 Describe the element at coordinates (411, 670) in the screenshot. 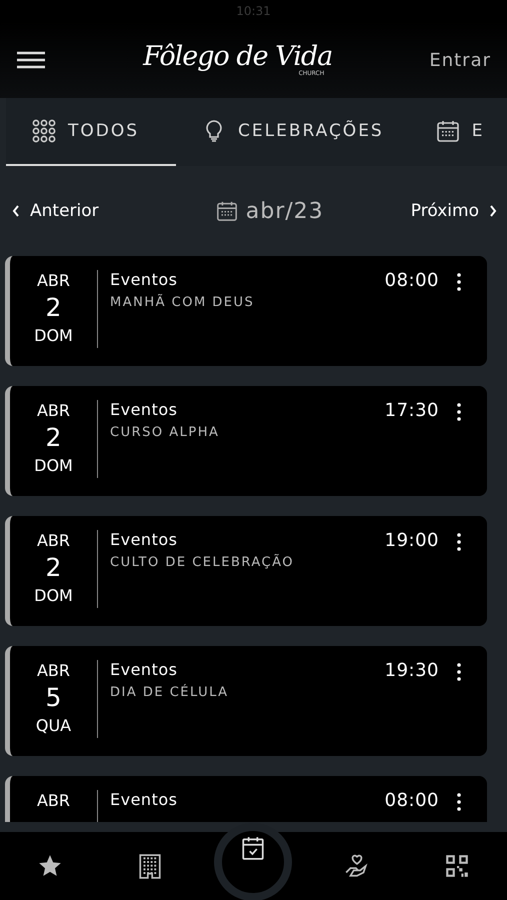

I see `event-time: 19:30` at that location.